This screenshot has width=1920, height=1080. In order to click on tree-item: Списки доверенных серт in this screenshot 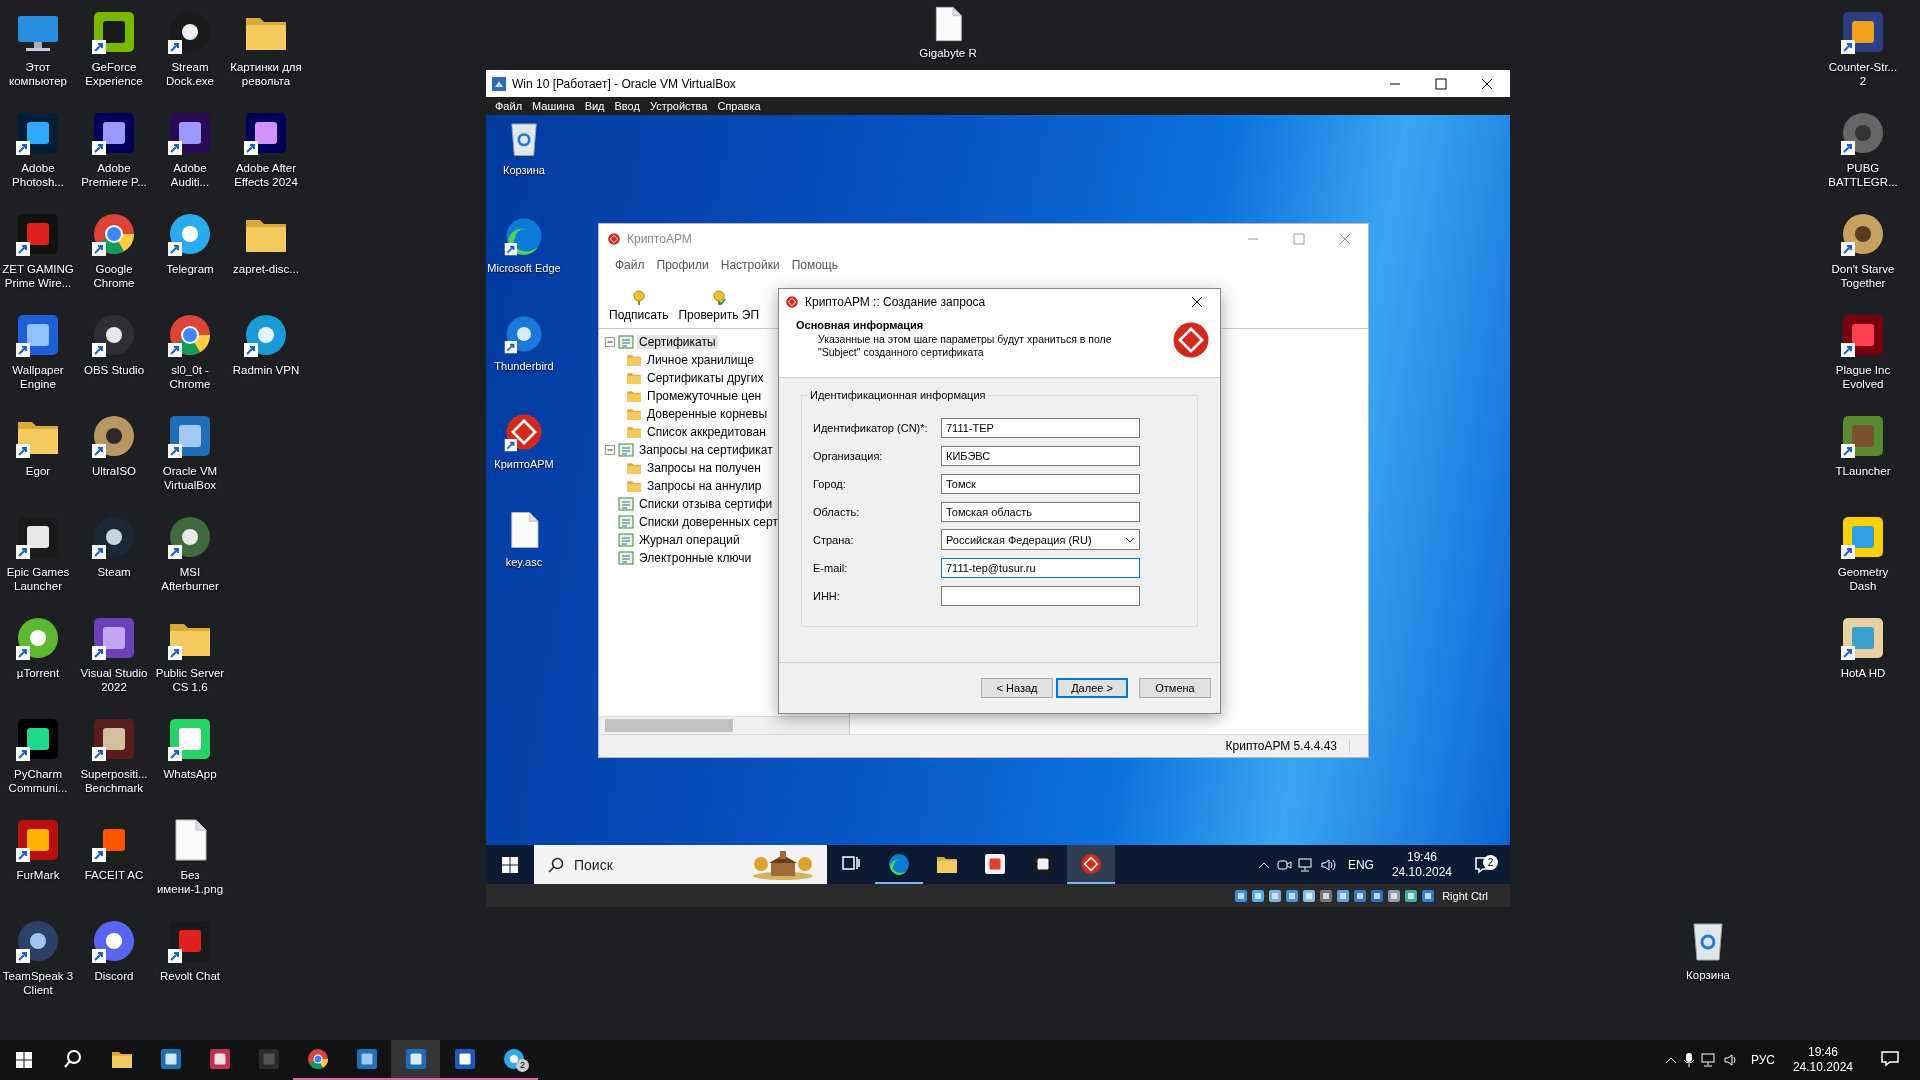, I will do `click(708, 522)`.